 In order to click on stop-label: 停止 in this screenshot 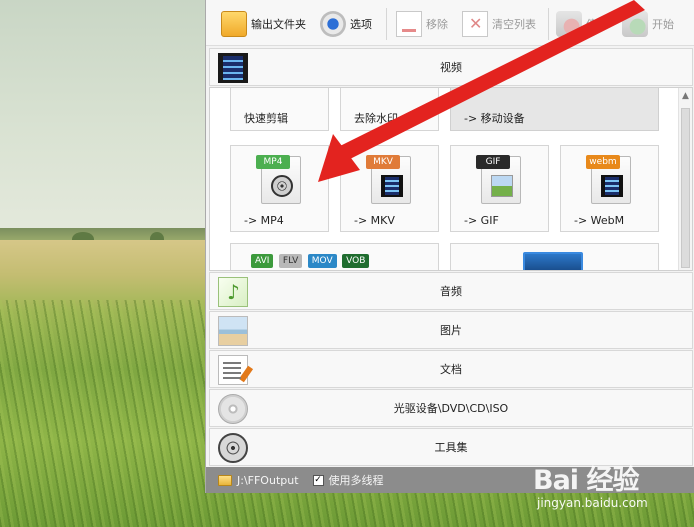, I will do `click(597, 24)`.